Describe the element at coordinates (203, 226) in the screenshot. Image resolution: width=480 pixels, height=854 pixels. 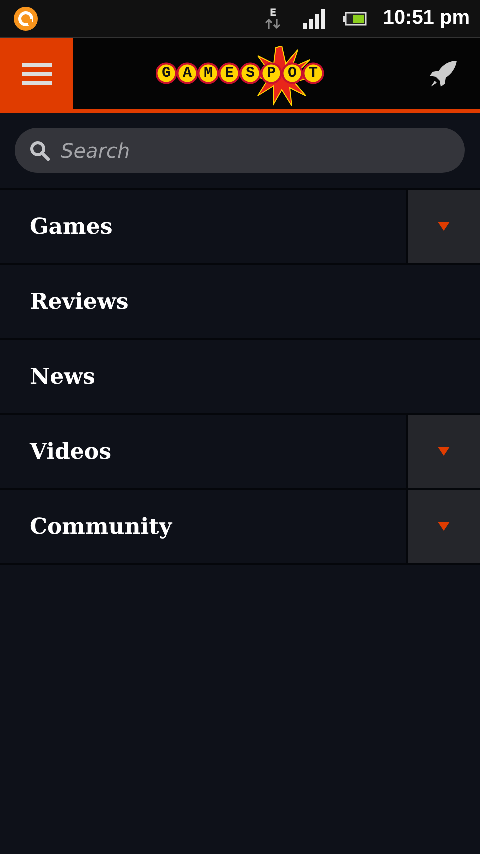
I see `menu-item: Games` at that location.